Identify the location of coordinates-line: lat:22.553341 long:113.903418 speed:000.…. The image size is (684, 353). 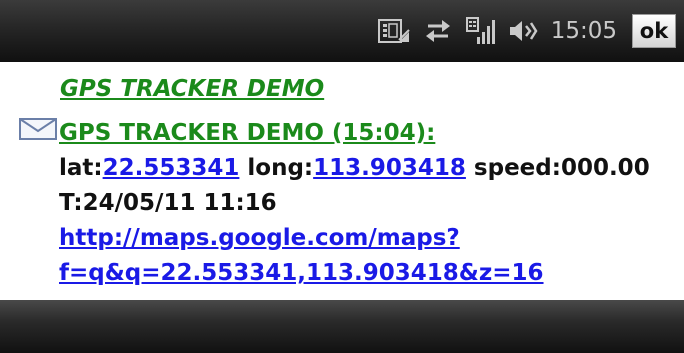
(354, 168).